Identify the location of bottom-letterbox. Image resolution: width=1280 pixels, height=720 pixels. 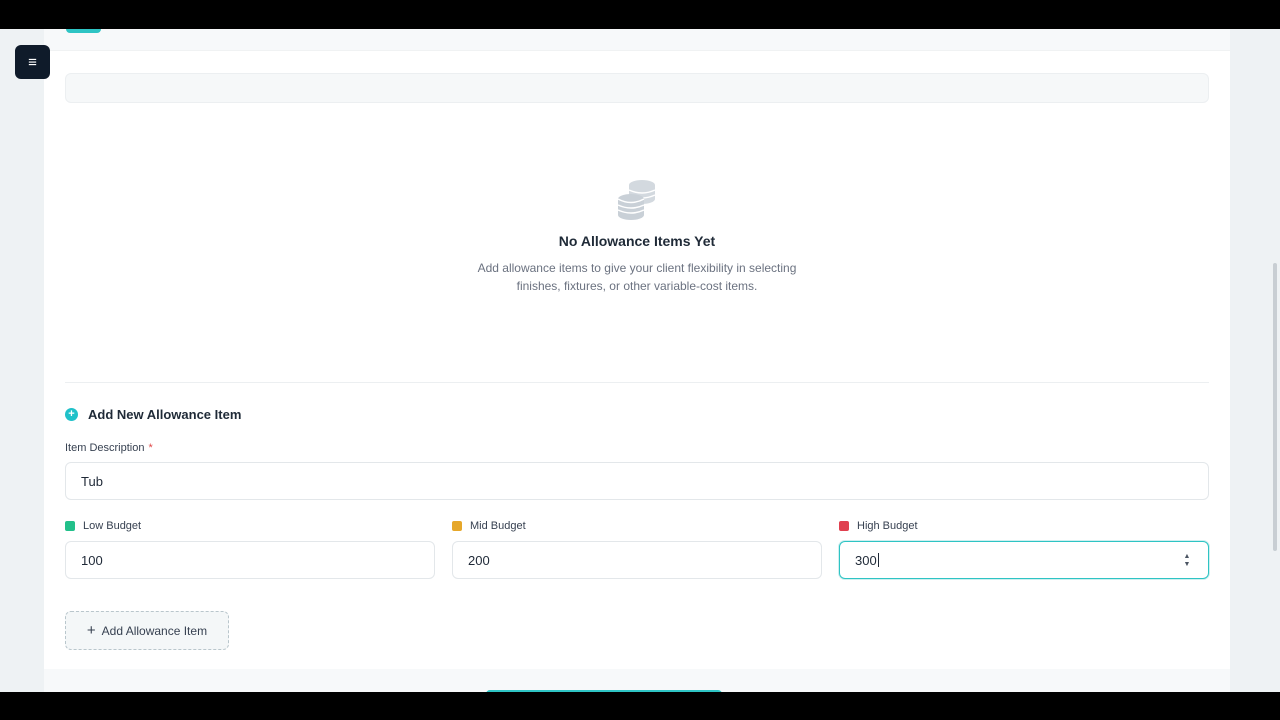
(640, 706).